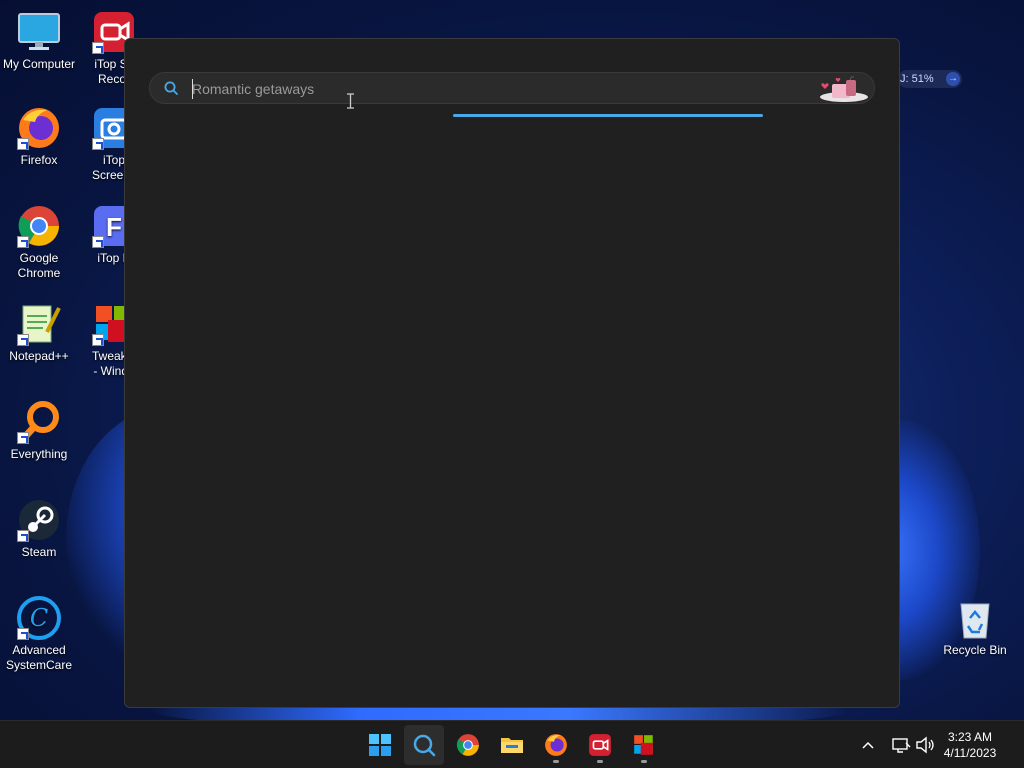  Describe the element at coordinates (39, 422) in the screenshot. I see `magnifier-icon` at that location.